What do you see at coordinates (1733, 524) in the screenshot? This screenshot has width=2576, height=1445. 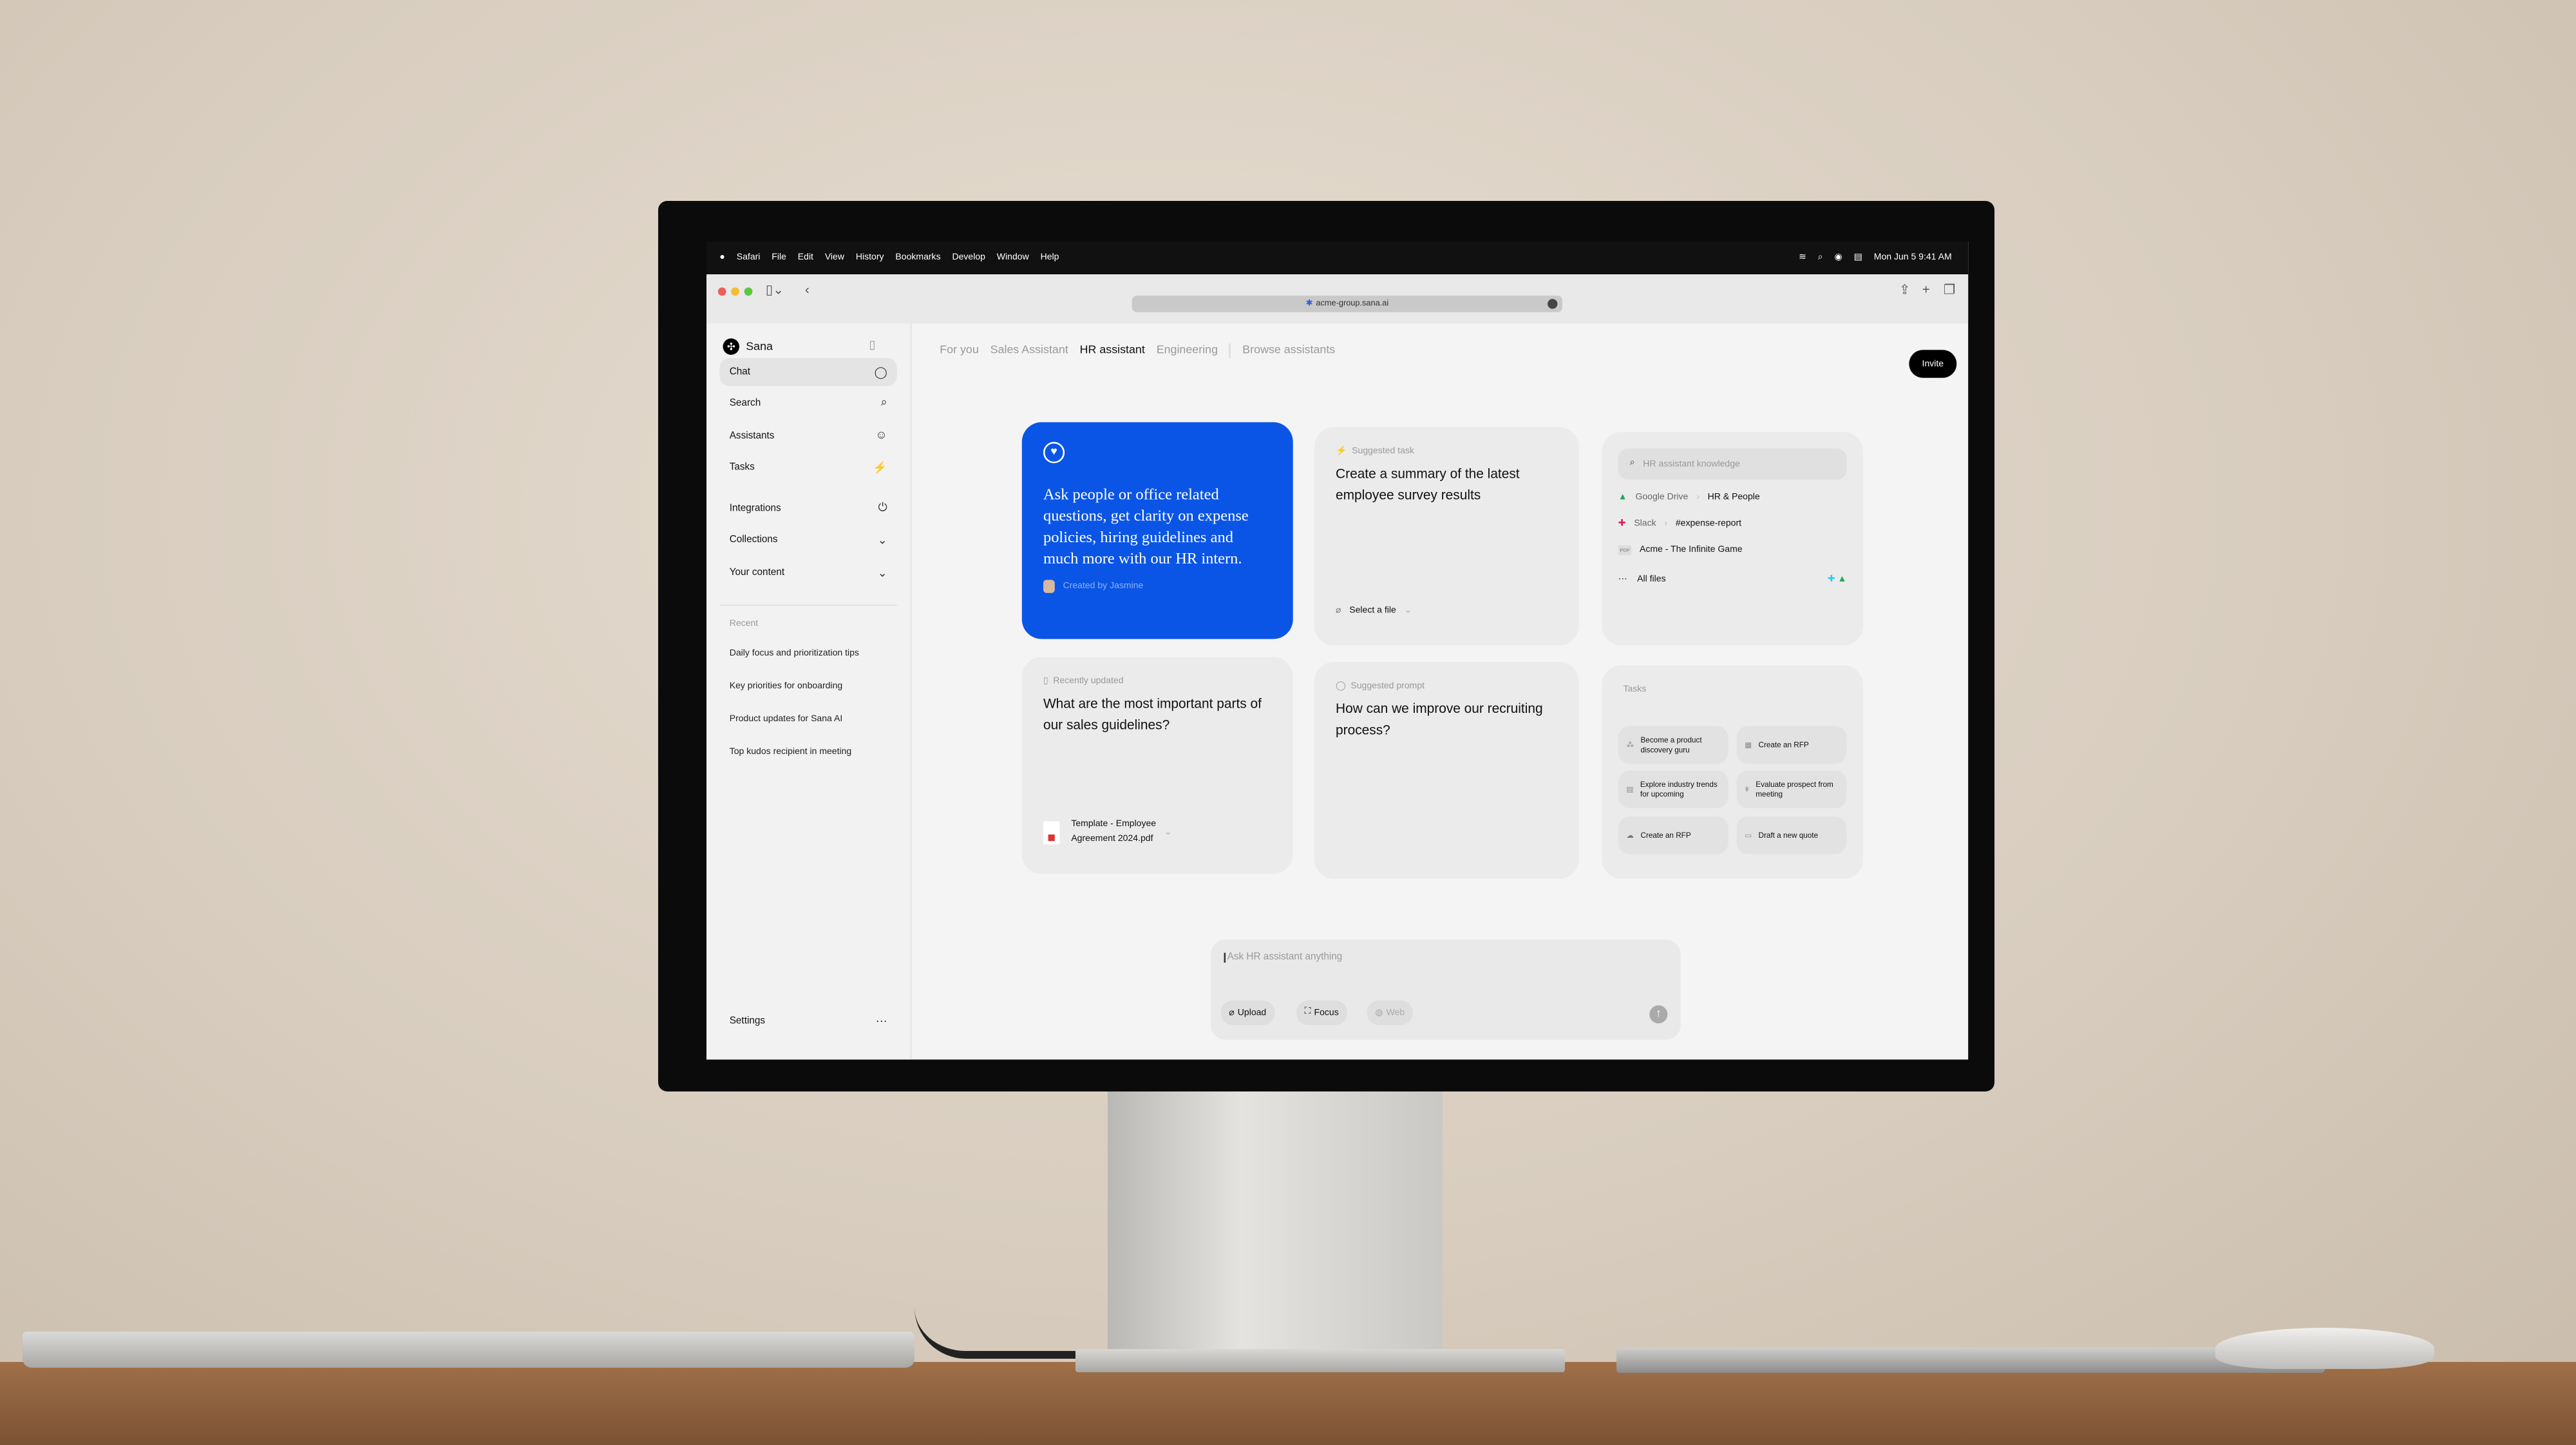 I see `source-item: ✚ Slack › #expense-report` at bounding box center [1733, 524].